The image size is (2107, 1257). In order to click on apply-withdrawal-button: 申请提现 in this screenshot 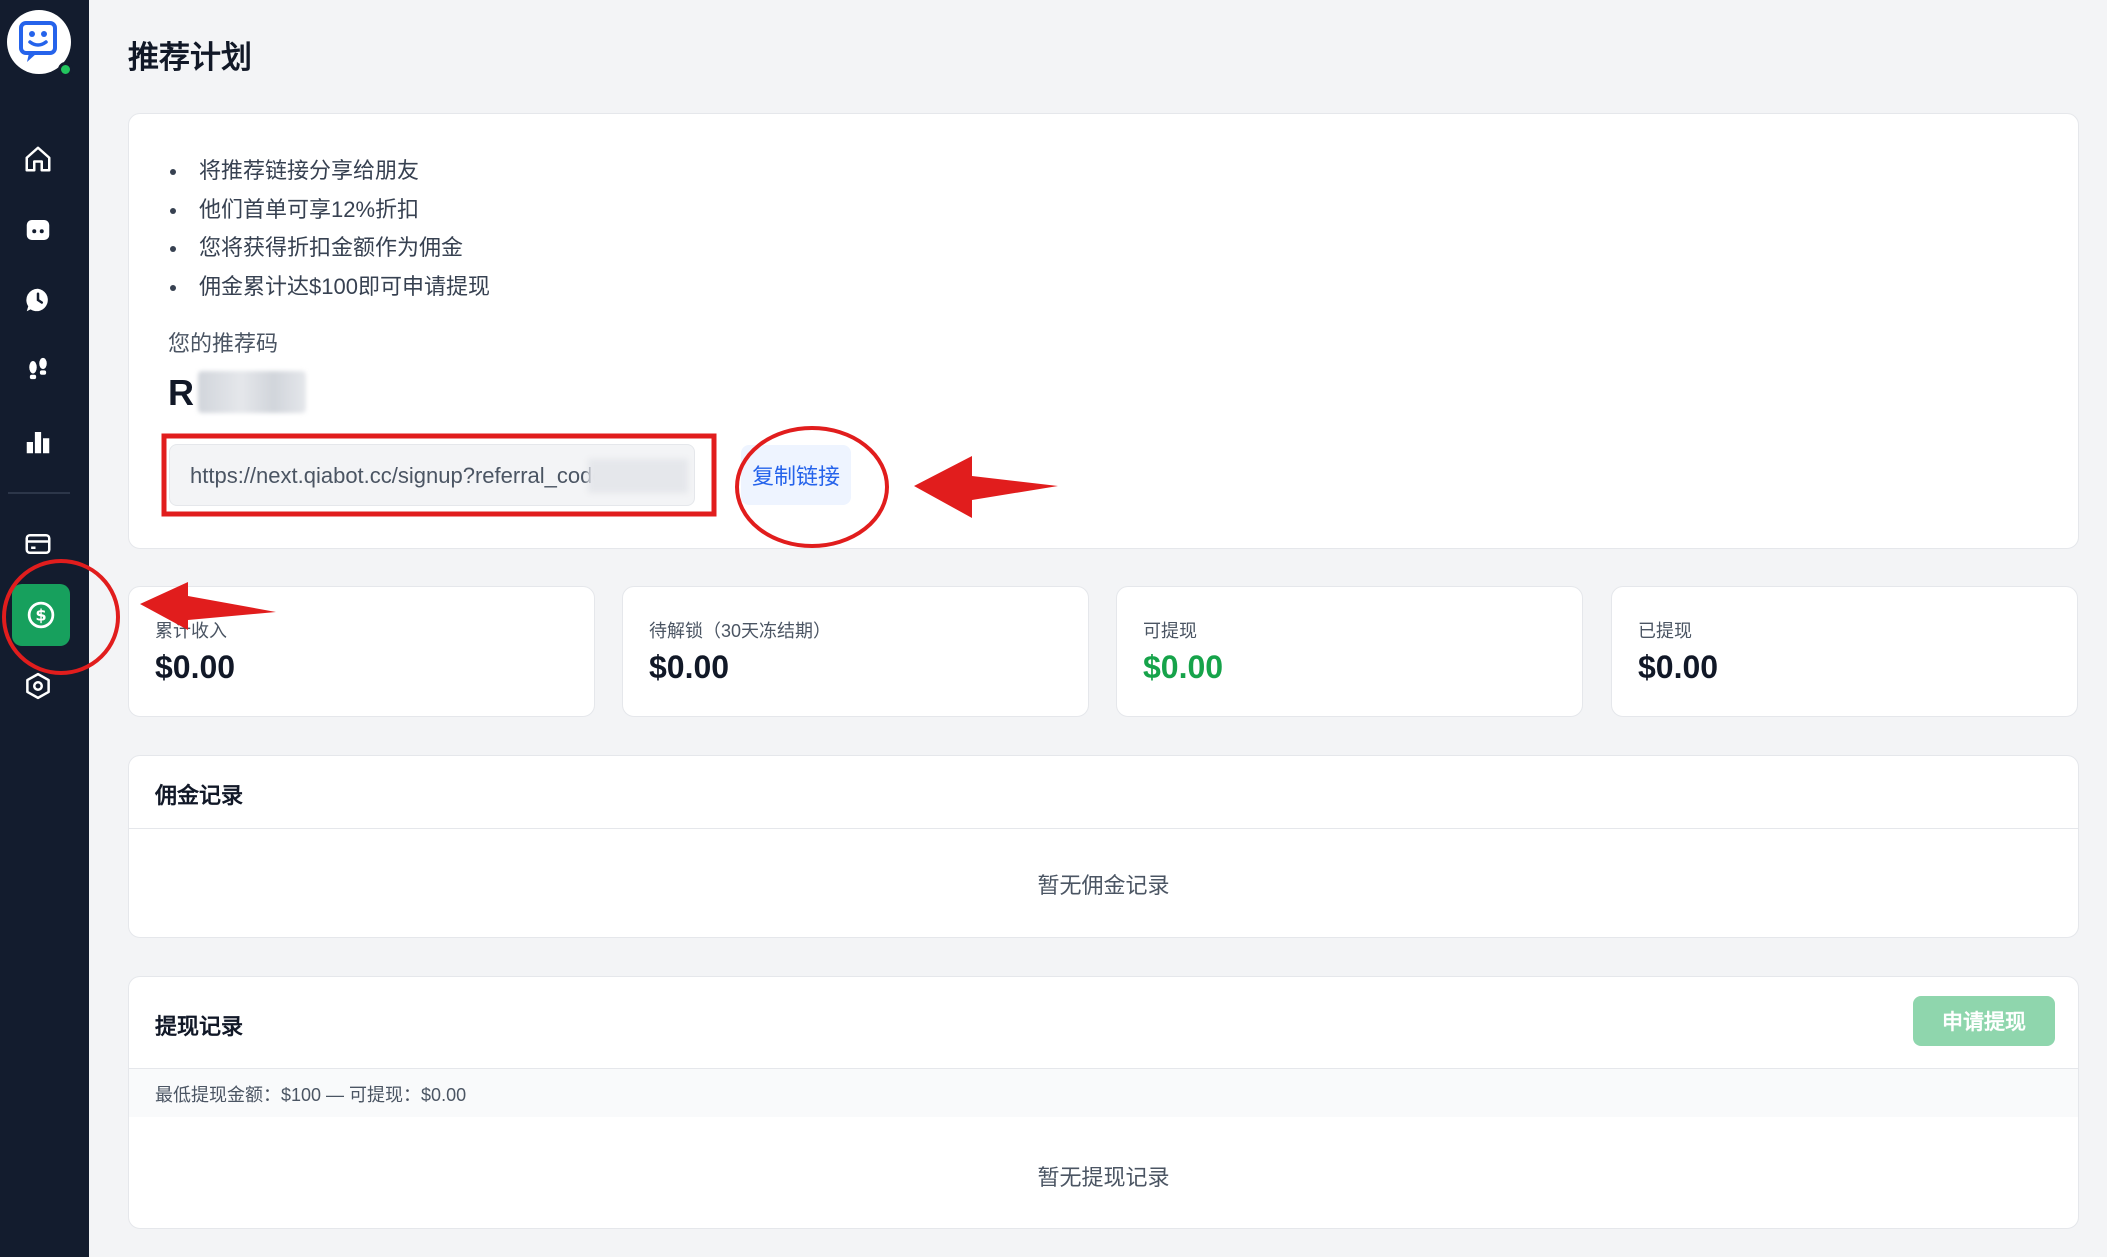, I will do `click(1984, 1021)`.